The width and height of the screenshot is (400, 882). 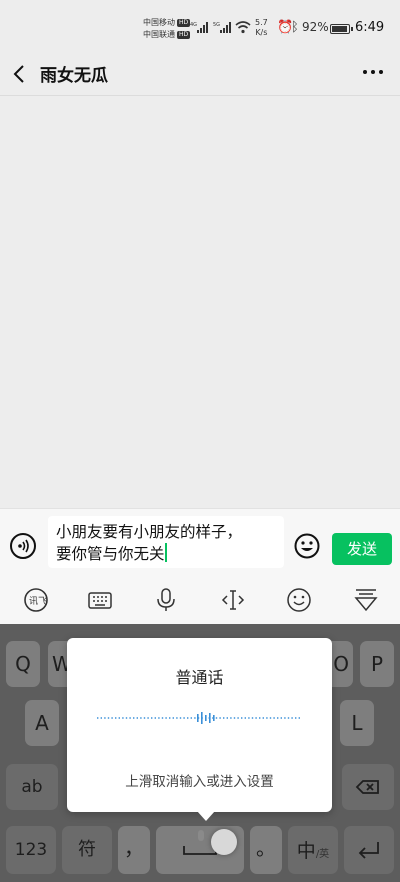 What do you see at coordinates (357, 723) in the screenshot?
I see `key-l: L` at bounding box center [357, 723].